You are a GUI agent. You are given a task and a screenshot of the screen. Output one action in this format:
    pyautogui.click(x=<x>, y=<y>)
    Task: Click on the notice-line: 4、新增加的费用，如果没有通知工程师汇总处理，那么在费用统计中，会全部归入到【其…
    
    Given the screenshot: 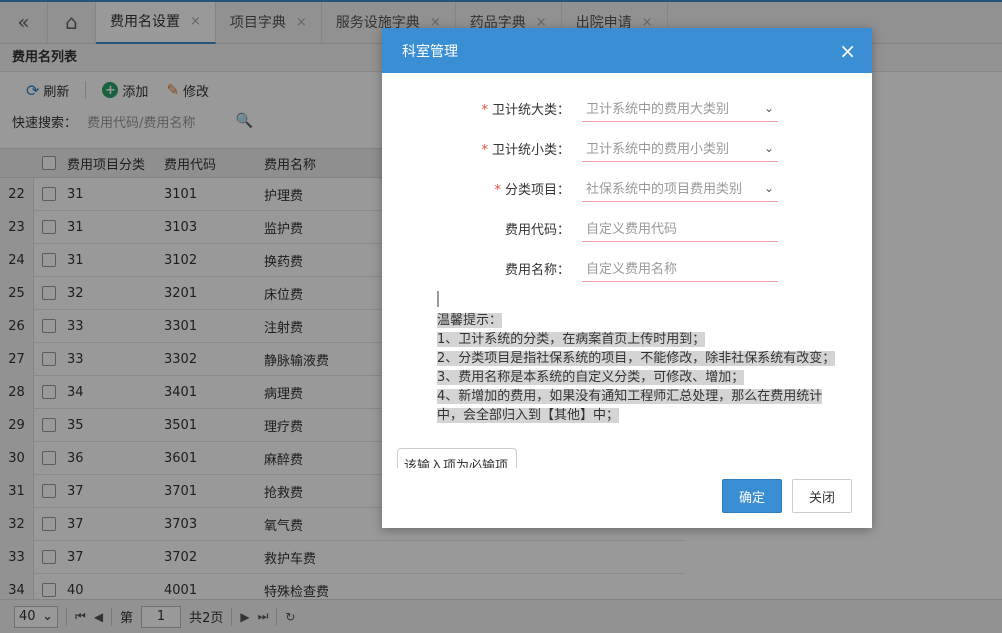 What is the action you would take?
    pyautogui.click(x=639, y=406)
    